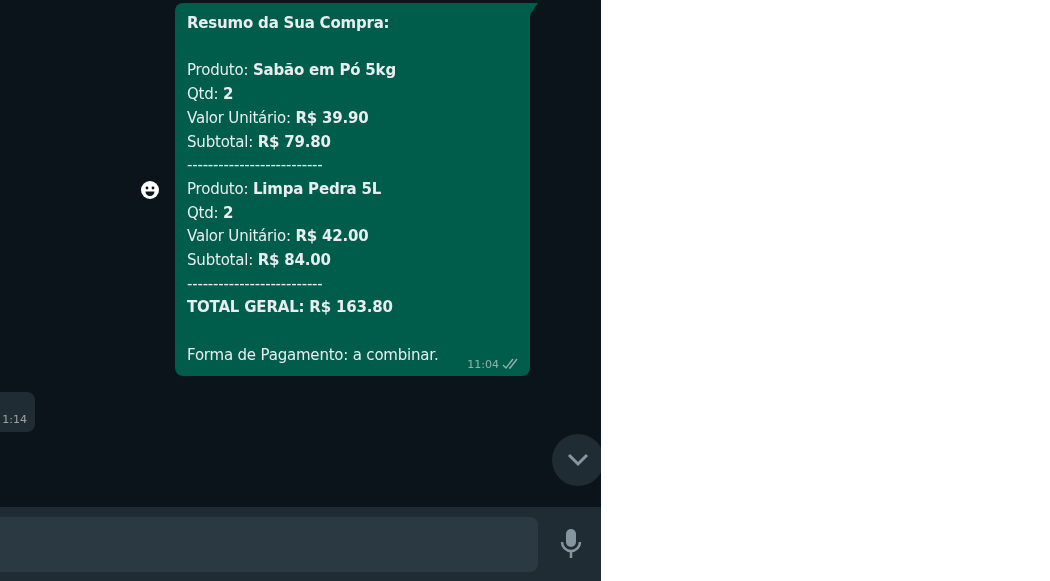 The height and width of the screenshot is (581, 1050). I want to click on message-line: TOTAL GERAL: R$ 163.80, so click(290, 308).